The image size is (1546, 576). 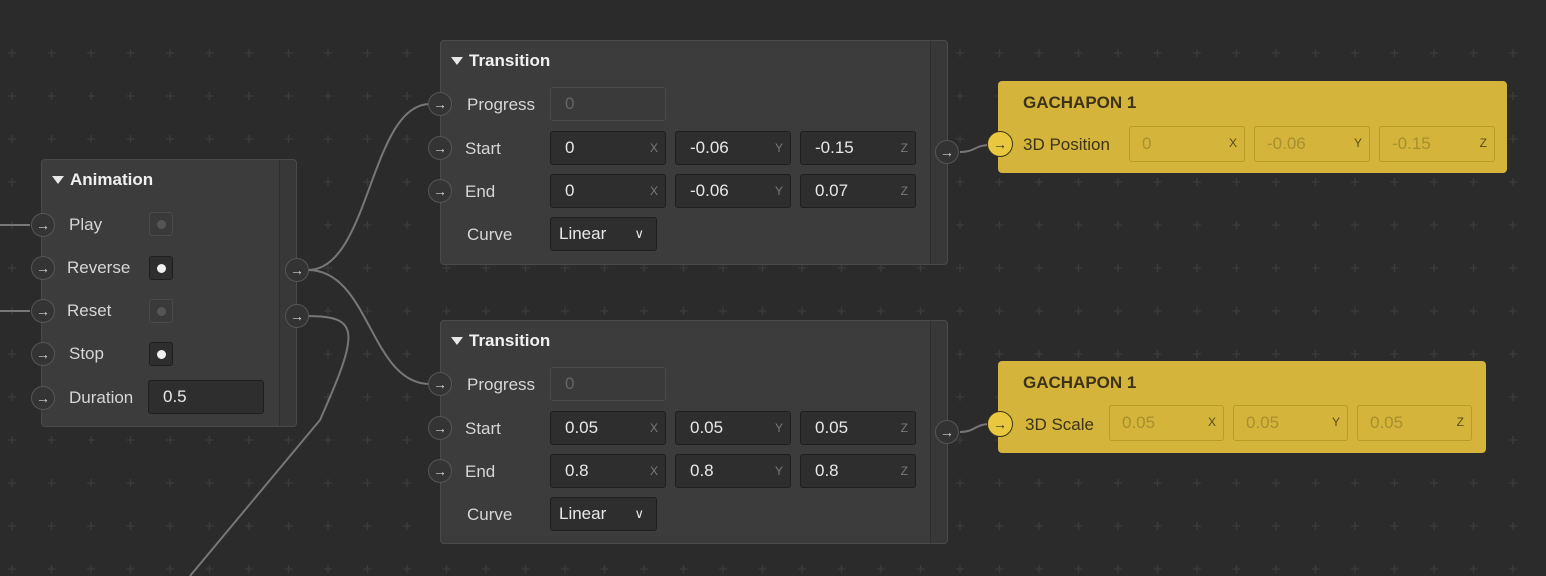 I want to click on t2-curve-select: Linear ∨, so click(x=603, y=514).